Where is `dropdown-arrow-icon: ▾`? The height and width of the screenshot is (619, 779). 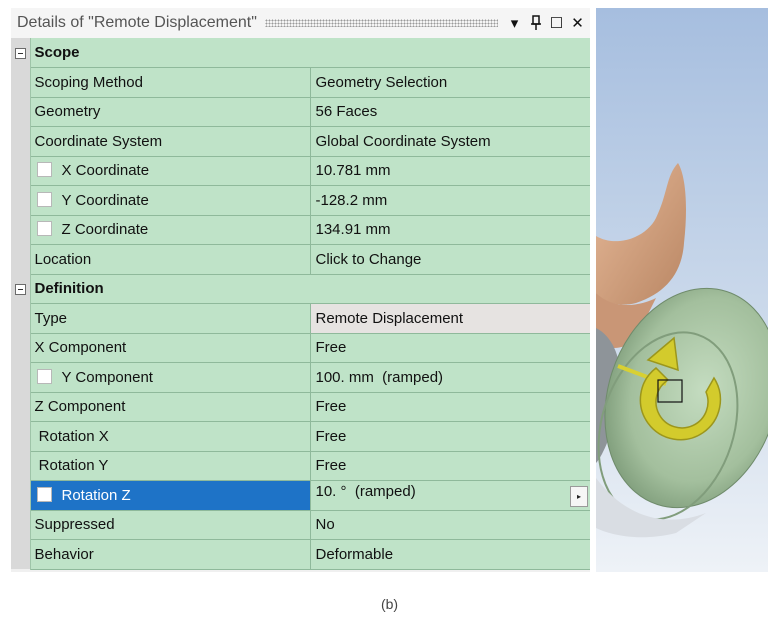 dropdown-arrow-icon: ▾ is located at coordinates (514, 23).